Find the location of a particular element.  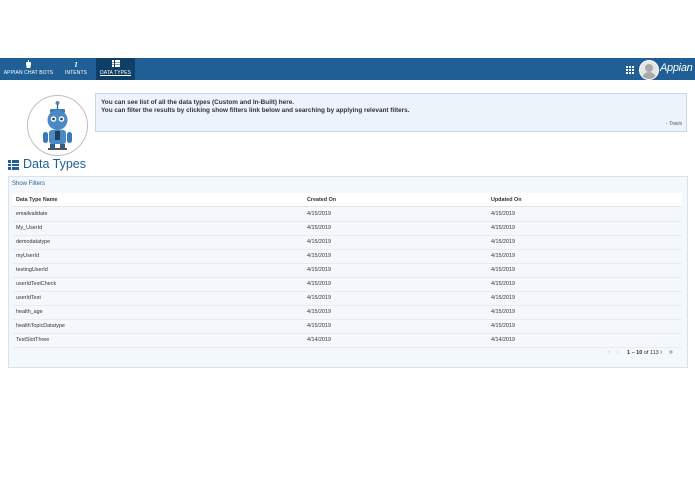

table-row: TestSlotThree 4/14/2019 4/14/2019 is located at coordinates (347, 340).